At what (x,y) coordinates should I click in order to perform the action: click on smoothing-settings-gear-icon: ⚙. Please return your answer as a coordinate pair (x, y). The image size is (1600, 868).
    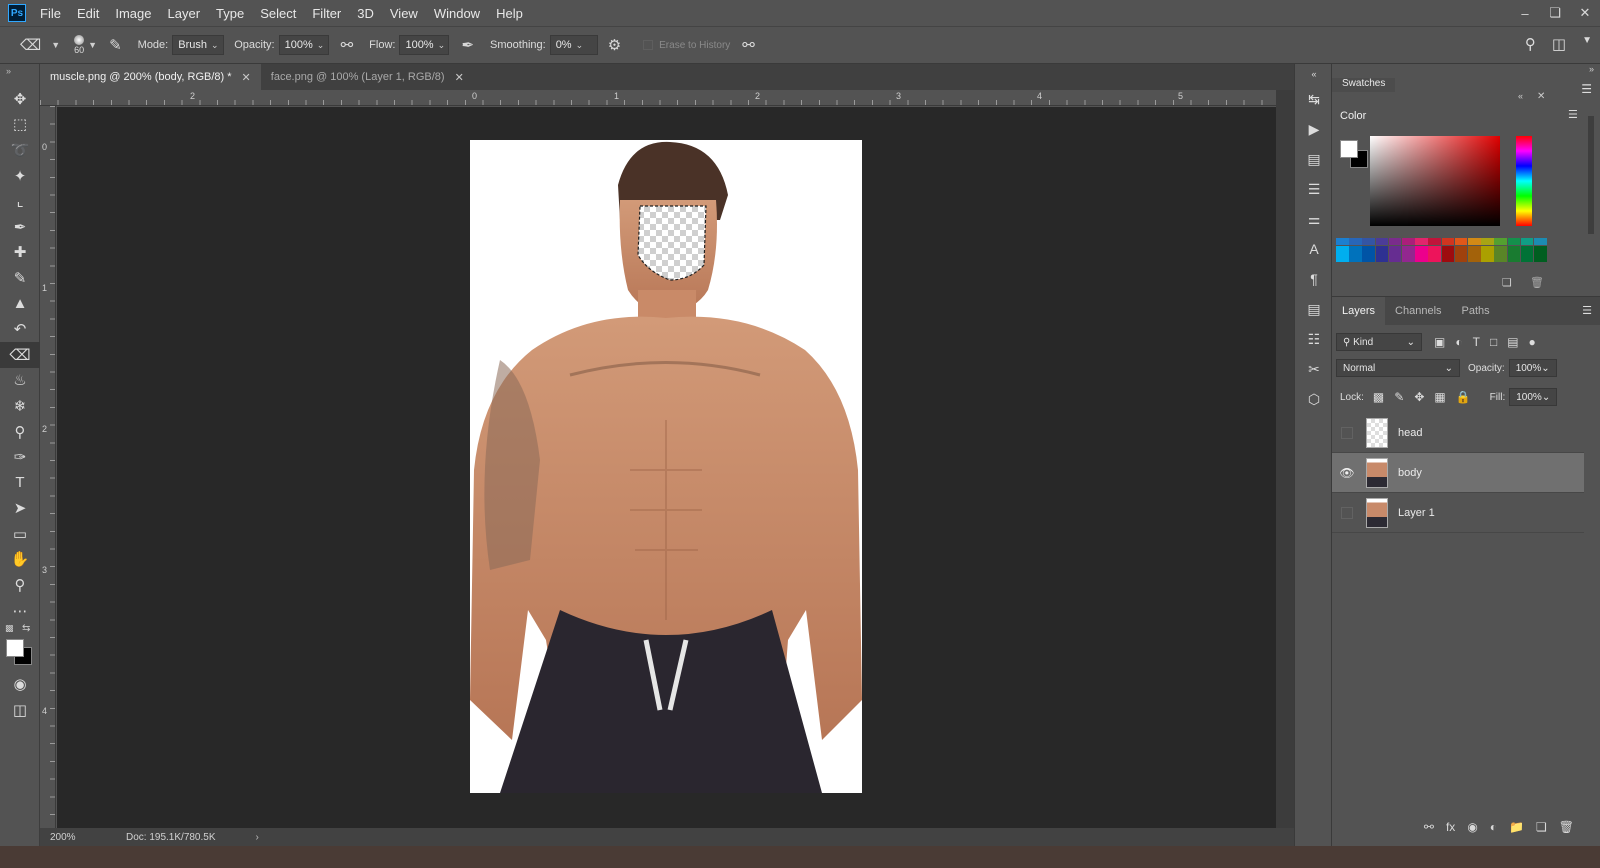
    Looking at the image, I should click on (614, 45).